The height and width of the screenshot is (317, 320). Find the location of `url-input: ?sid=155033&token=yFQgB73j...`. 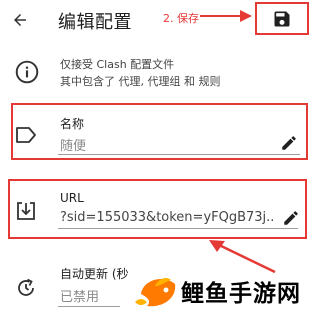

url-input: ?sid=155033&token=yFQgB73j... is located at coordinates (167, 217).